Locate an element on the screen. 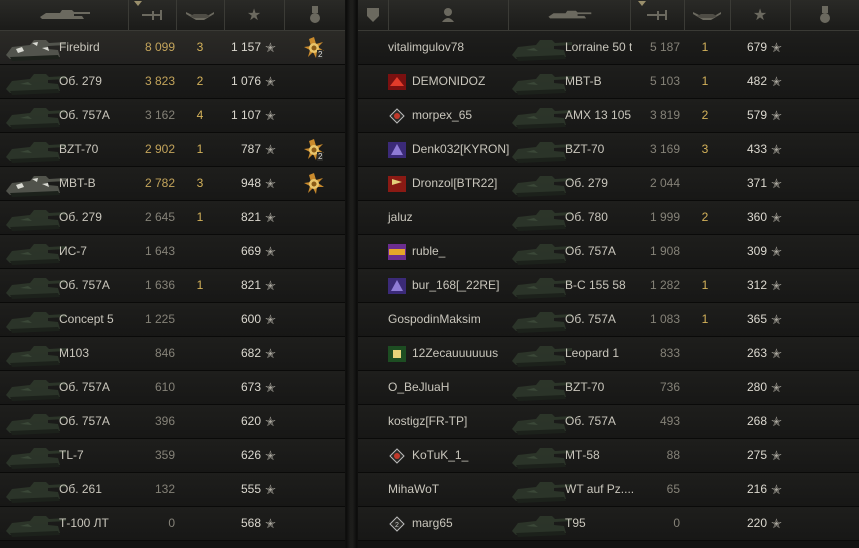  left-header: ★ is located at coordinates (172, 15).